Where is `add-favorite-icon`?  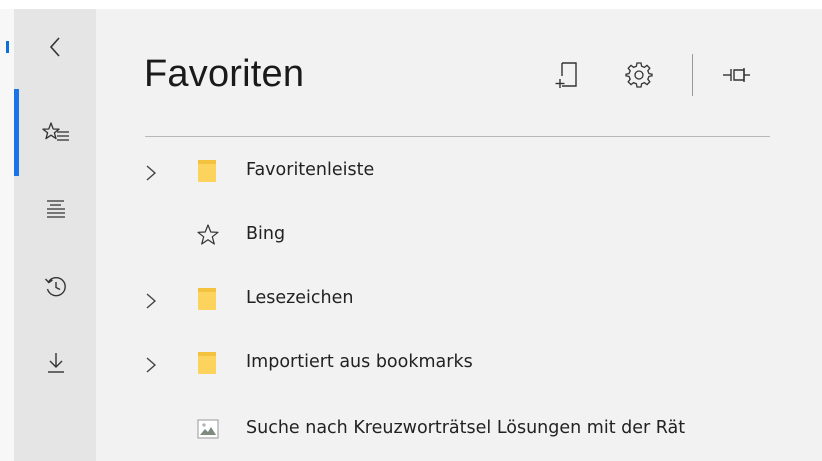
add-favorite-icon is located at coordinates (566, 75).